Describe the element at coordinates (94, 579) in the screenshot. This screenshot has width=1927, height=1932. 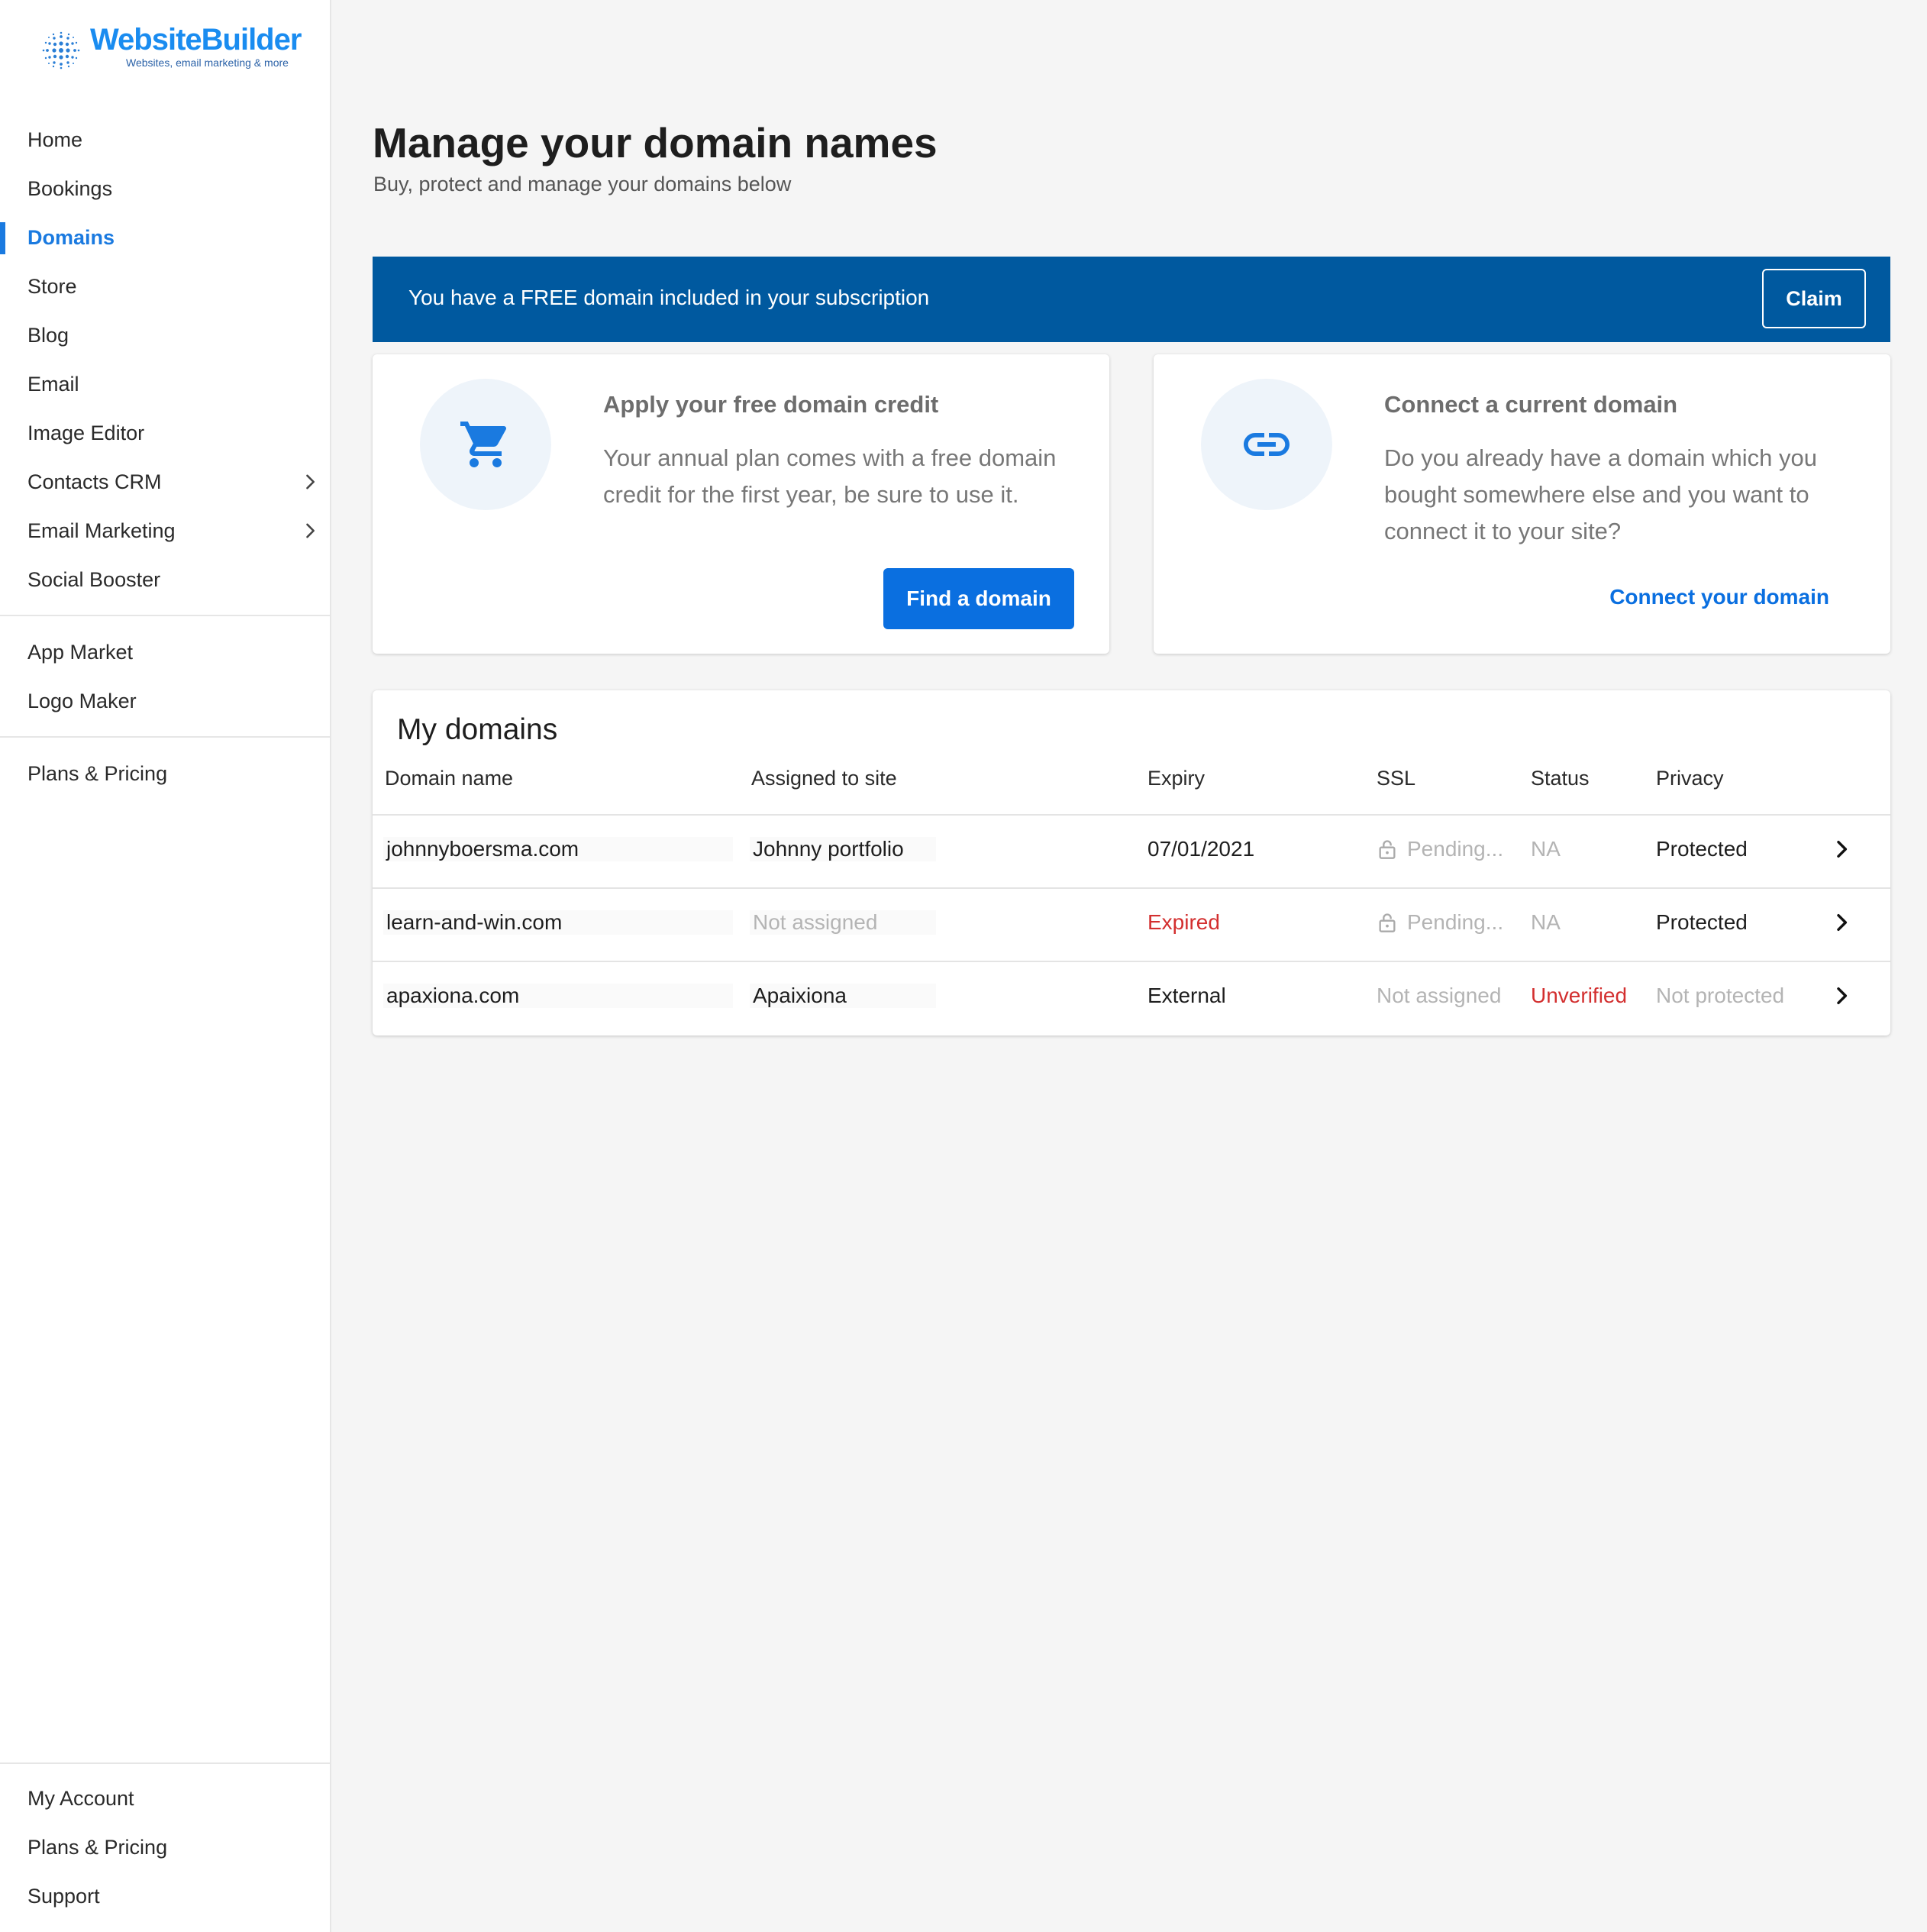
I see `sidebar-item-label: Social Booster` at that location.